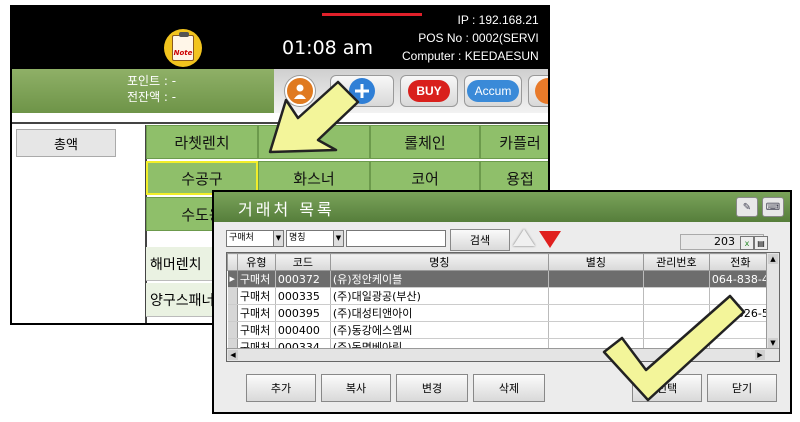  What do you see at coordinates (439, 279) in the screenshot?
I see `cell-name: (유)정안케이블` at bounding box center [439, 279].